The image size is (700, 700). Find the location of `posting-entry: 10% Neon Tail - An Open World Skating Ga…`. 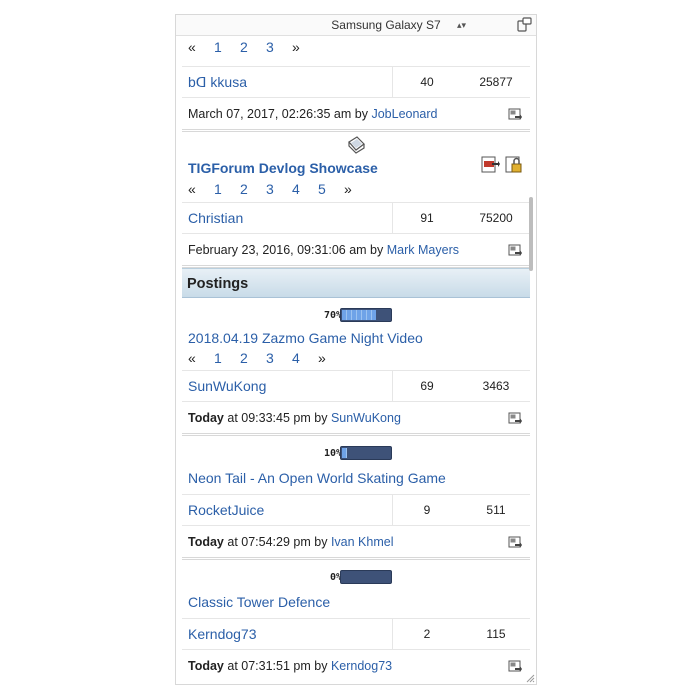

posting-entry: 10% Neon Tail - An Open World Skating Ga… is located at coordinates (356, 499).